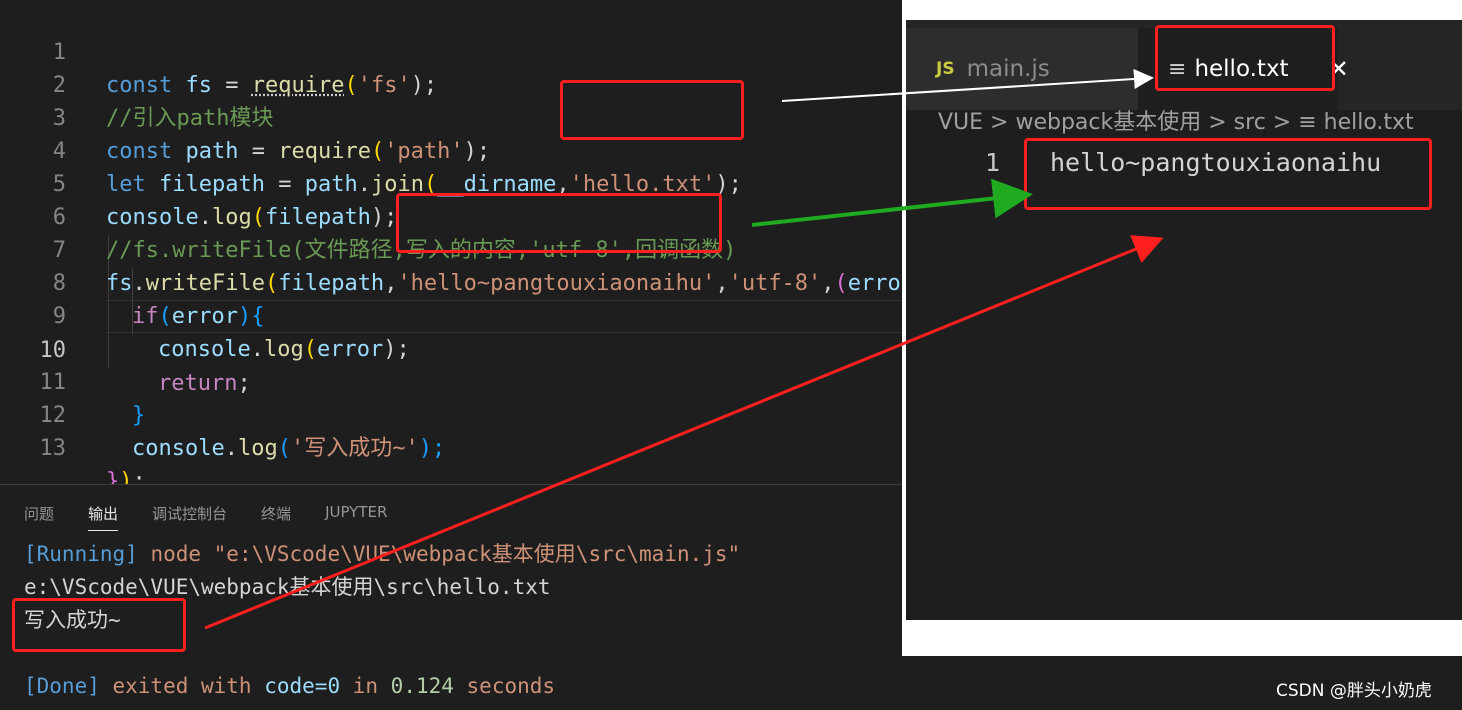 Image resolution: width=1462 pixels, height=710 pixels. Describe the element at coordinates (945, 69) in the screenshot. I see `js-file-icon: JS` at that location.